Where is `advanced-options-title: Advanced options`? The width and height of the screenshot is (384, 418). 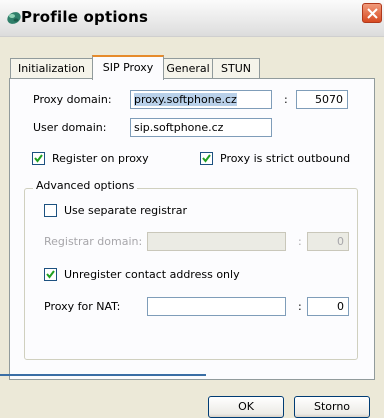
advanced-options-title: Advanced options is located at coordinates (85, 185).